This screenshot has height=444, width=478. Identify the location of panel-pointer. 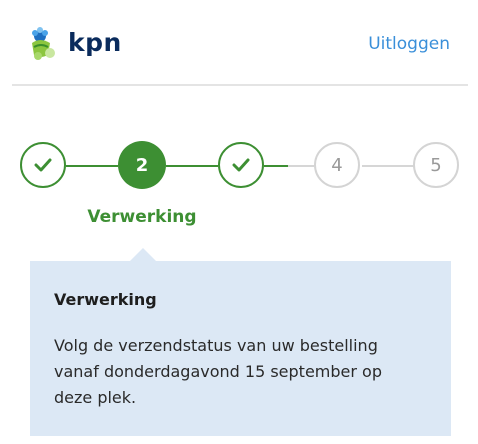
(143, 254).